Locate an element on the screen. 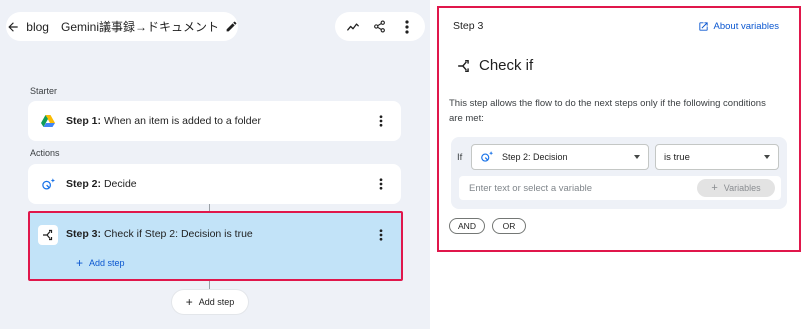 This screenshot has height=329, width=804. flow-title: blog Gemini議事録→ドキュメント is located at coordinates (122, 26).